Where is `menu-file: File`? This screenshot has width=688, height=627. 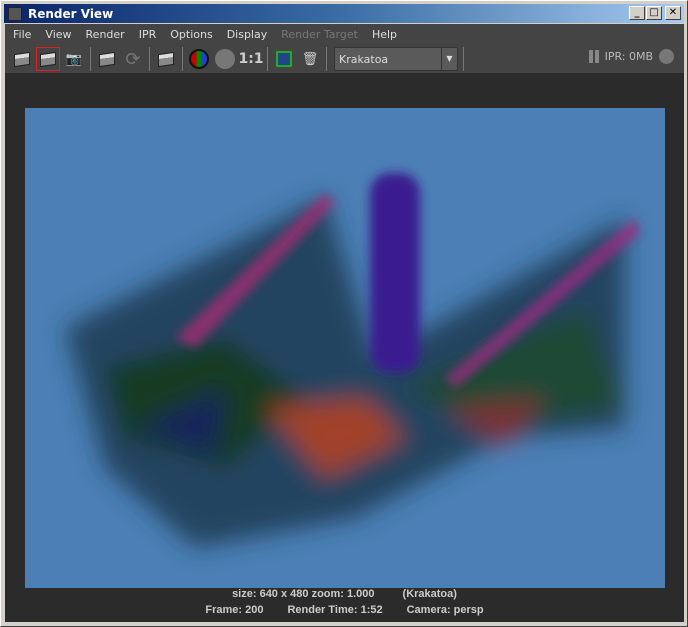 menu-file: File is located at coordinates (22, 34).